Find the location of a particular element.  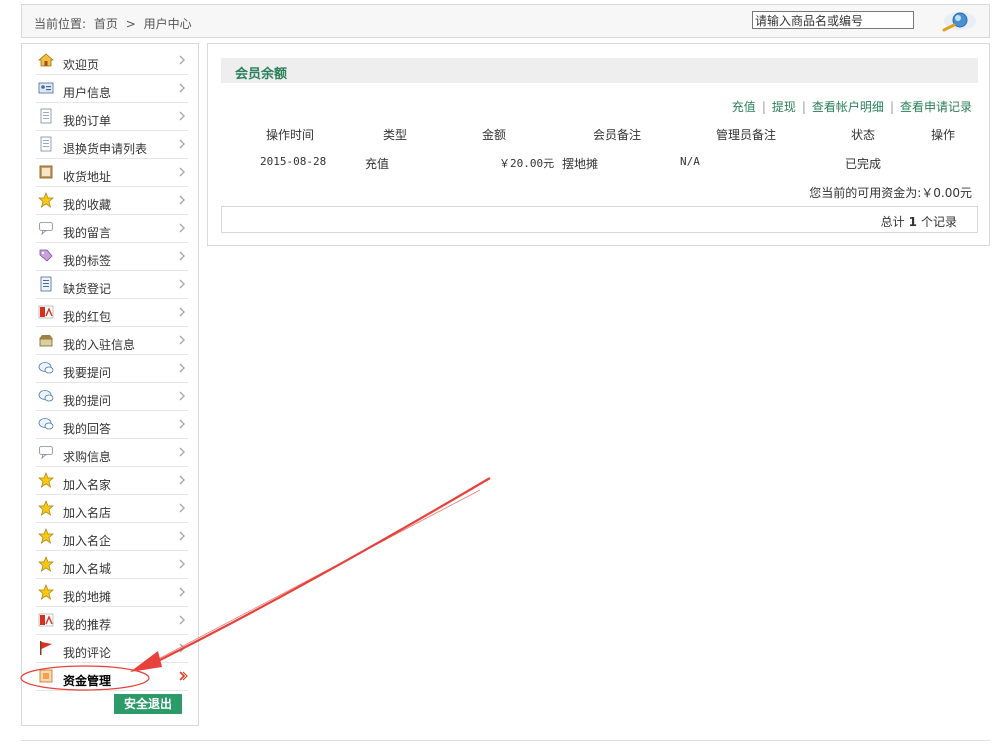

sidebar-item: 加入名企 is located at coordinates (112, 537).